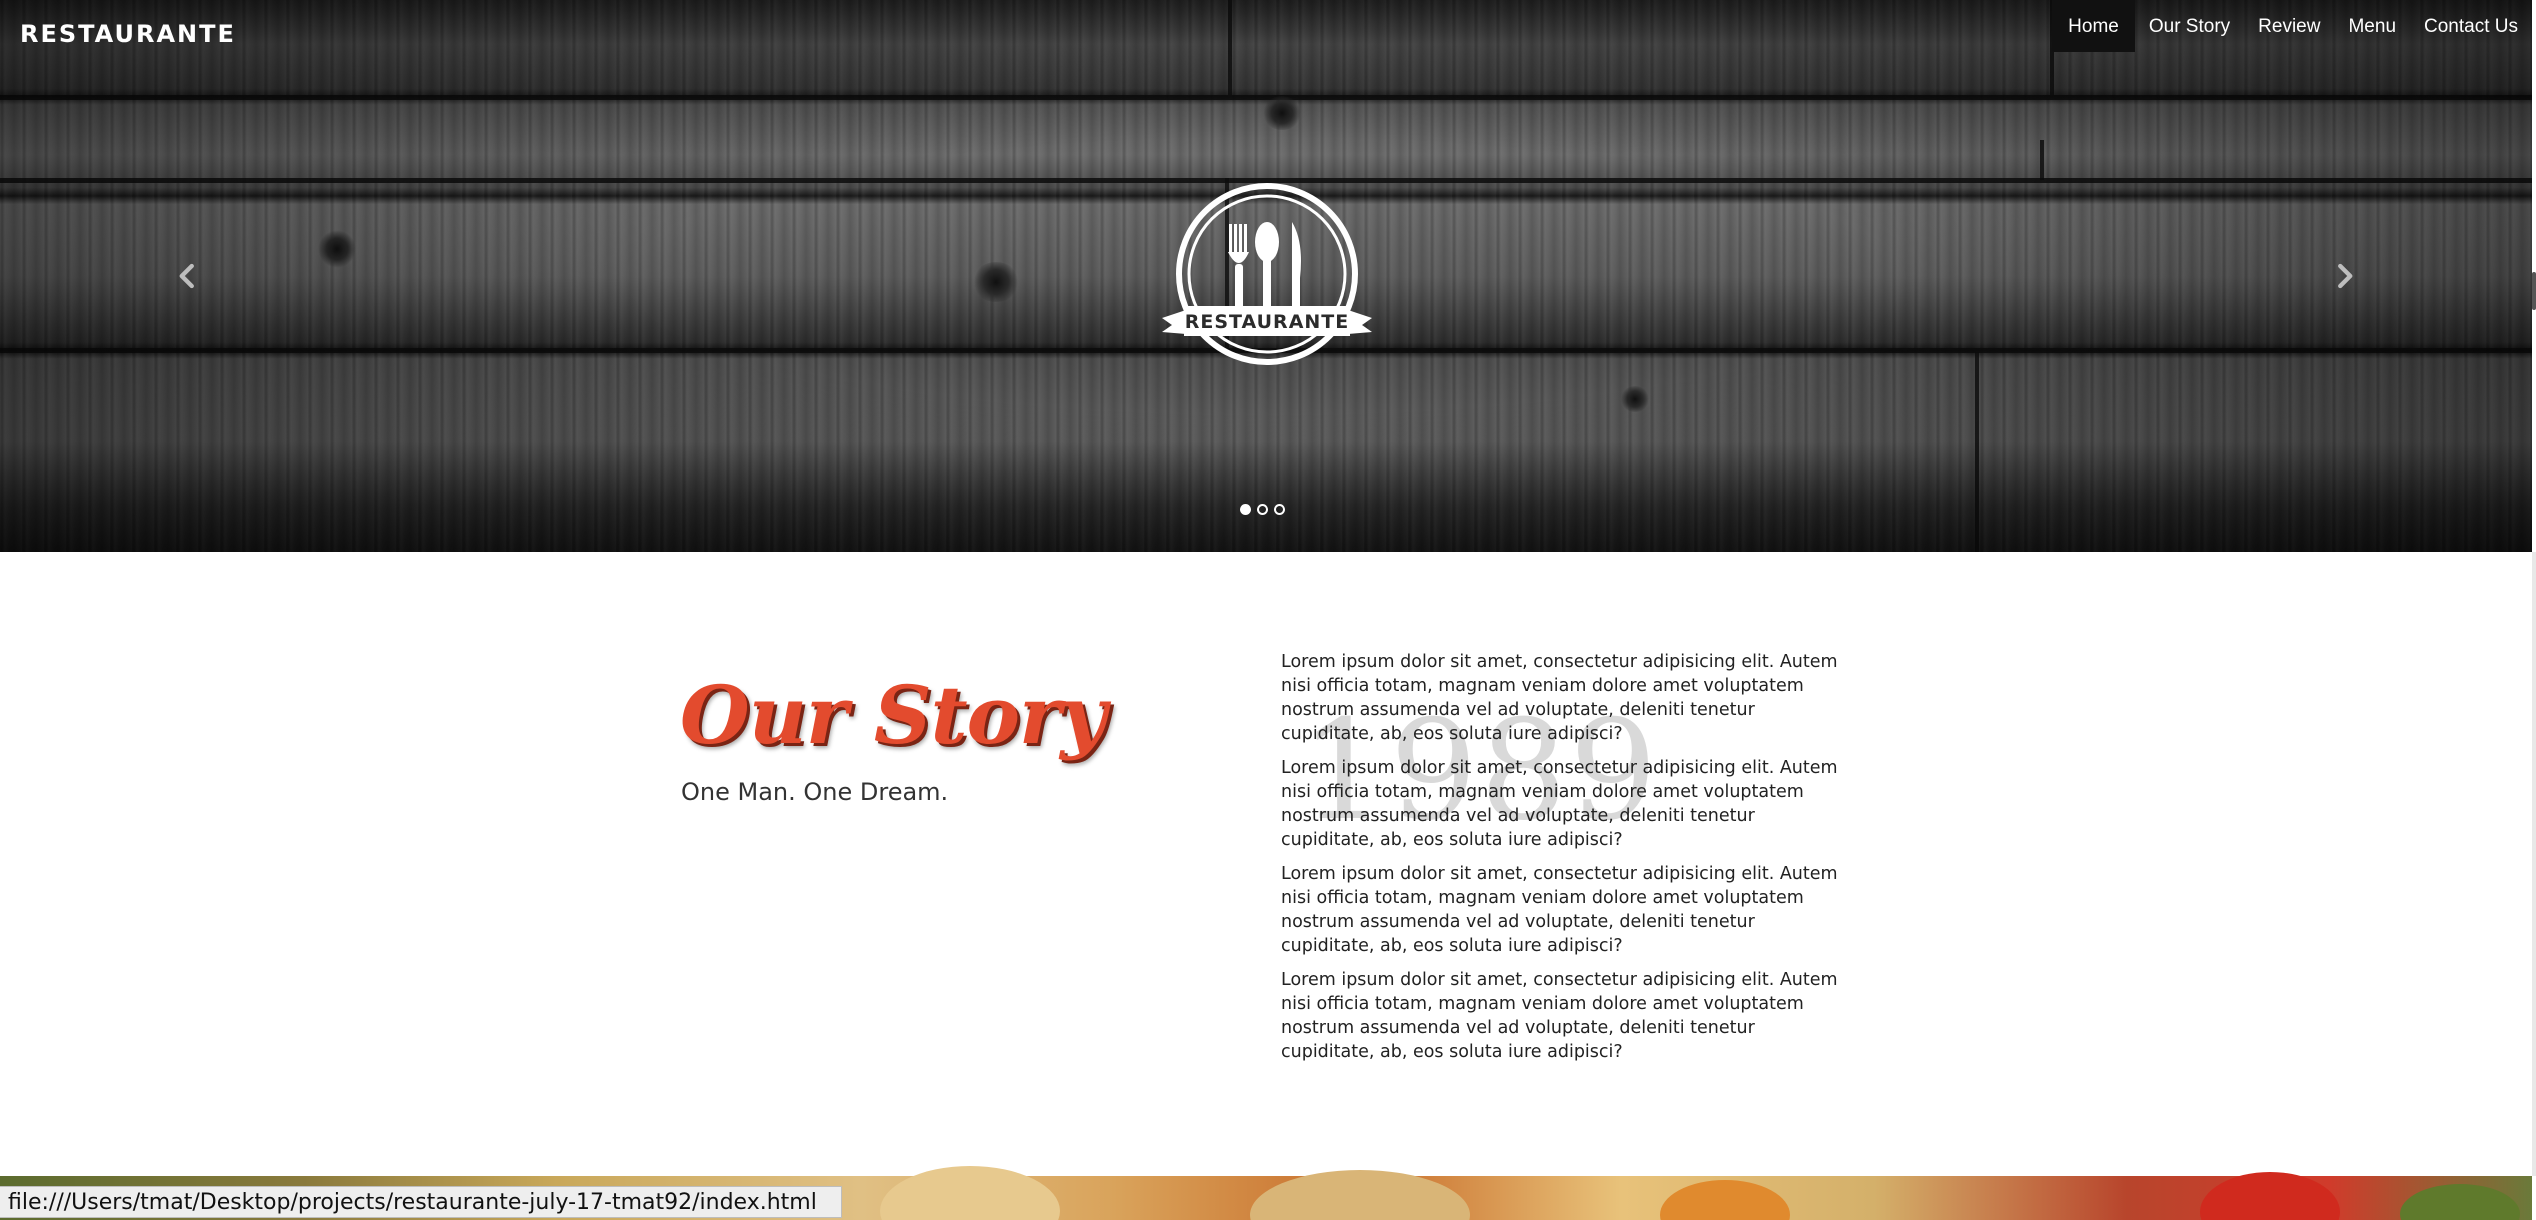  What do you see at coordinates (2534, 291) in the screenshot?
I see `scrollbar-thumb` at bounding box center [2534, 291].